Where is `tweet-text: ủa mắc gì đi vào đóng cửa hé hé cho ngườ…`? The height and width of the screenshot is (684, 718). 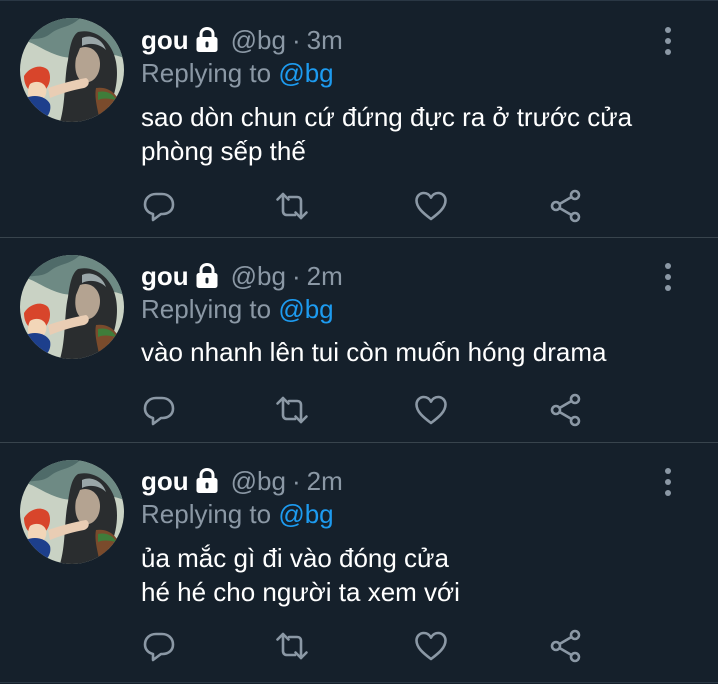 tweet-text: ủa mắc gì đi vào đóng cửa hé hé cho ngườ… is located at coordinates (409, 575).